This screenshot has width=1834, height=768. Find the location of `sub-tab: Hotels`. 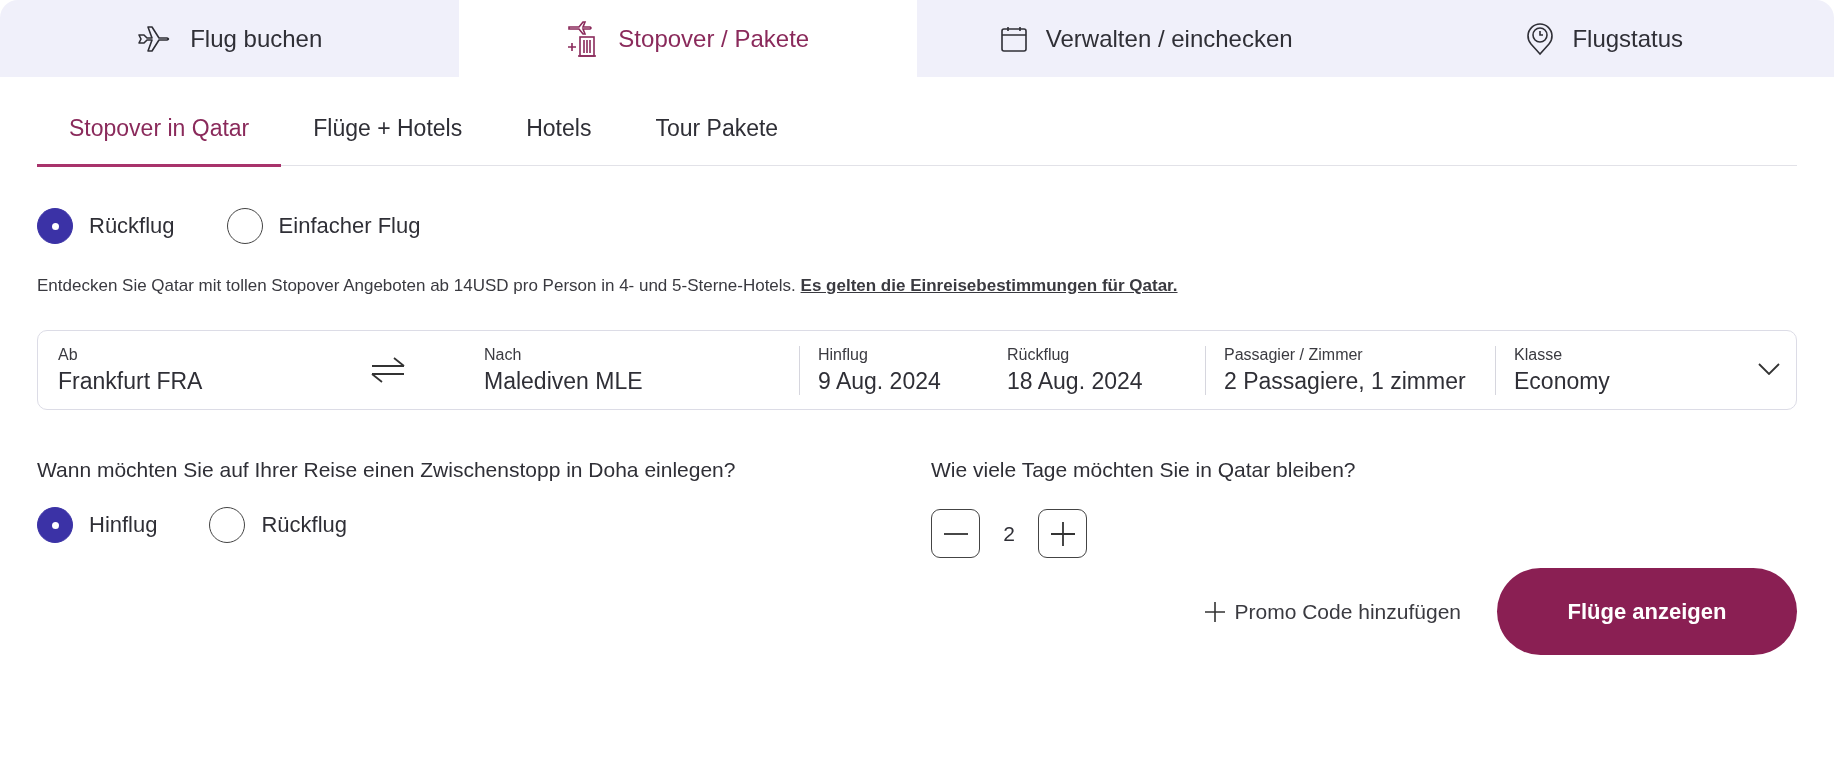

sub-tab: Hotels is located at coordinates (559, 141).